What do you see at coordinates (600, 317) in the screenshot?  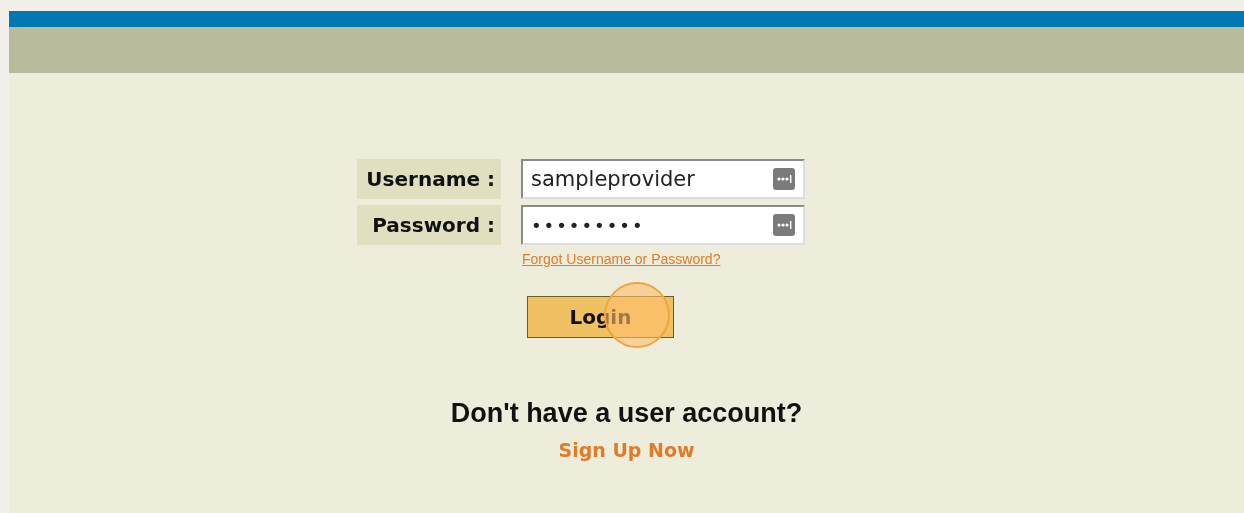 I see `login-button: Login` at bounding box center [600, 317].